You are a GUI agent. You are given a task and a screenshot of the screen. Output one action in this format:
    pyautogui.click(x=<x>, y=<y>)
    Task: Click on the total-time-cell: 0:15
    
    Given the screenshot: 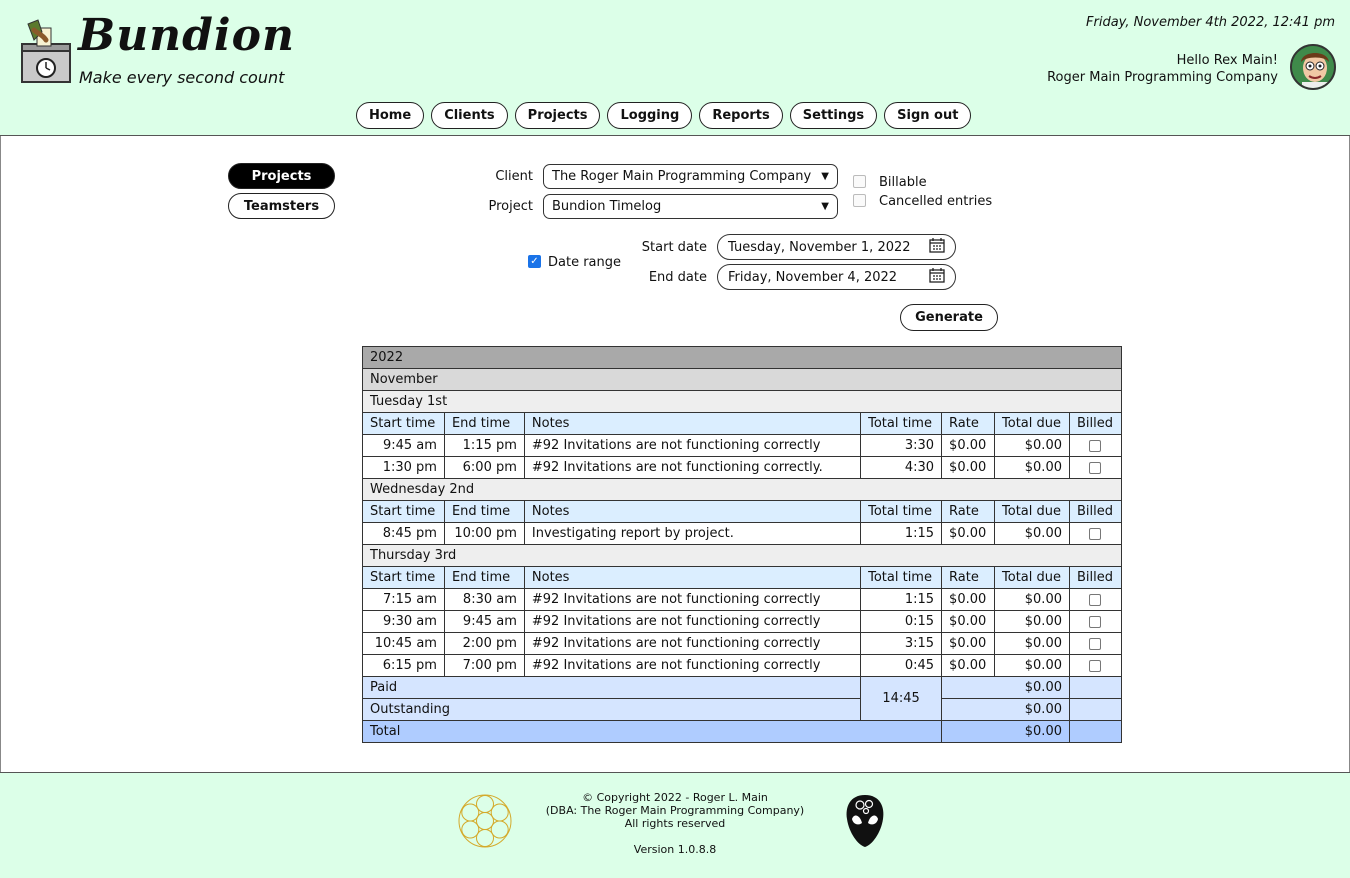 What is the action you would take?
    pyautogui.click(x=901, y=621)
    